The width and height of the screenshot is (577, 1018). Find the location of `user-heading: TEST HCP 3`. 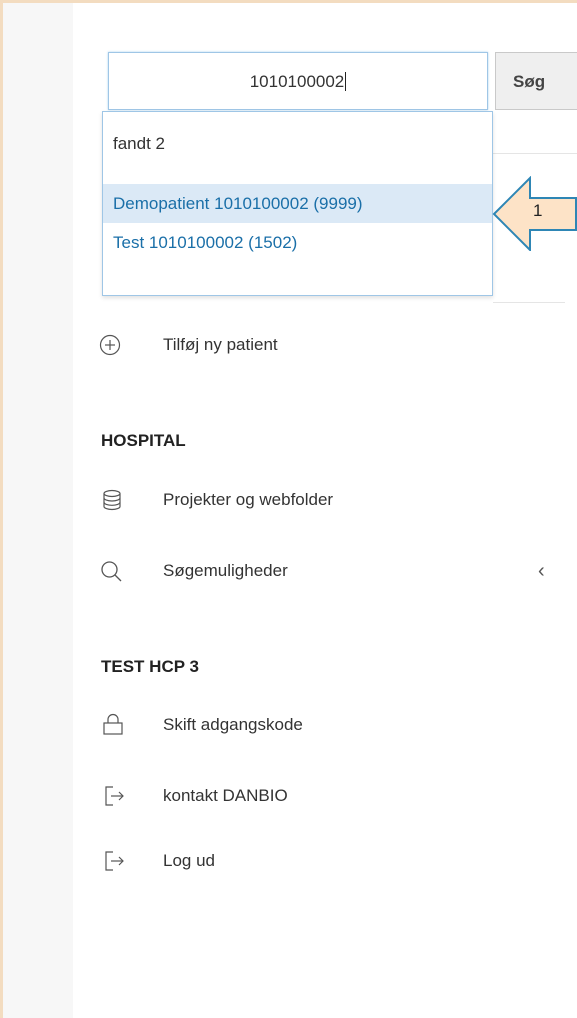

user-heading: TEST HCP 3 is located at coordinates (150, 666).